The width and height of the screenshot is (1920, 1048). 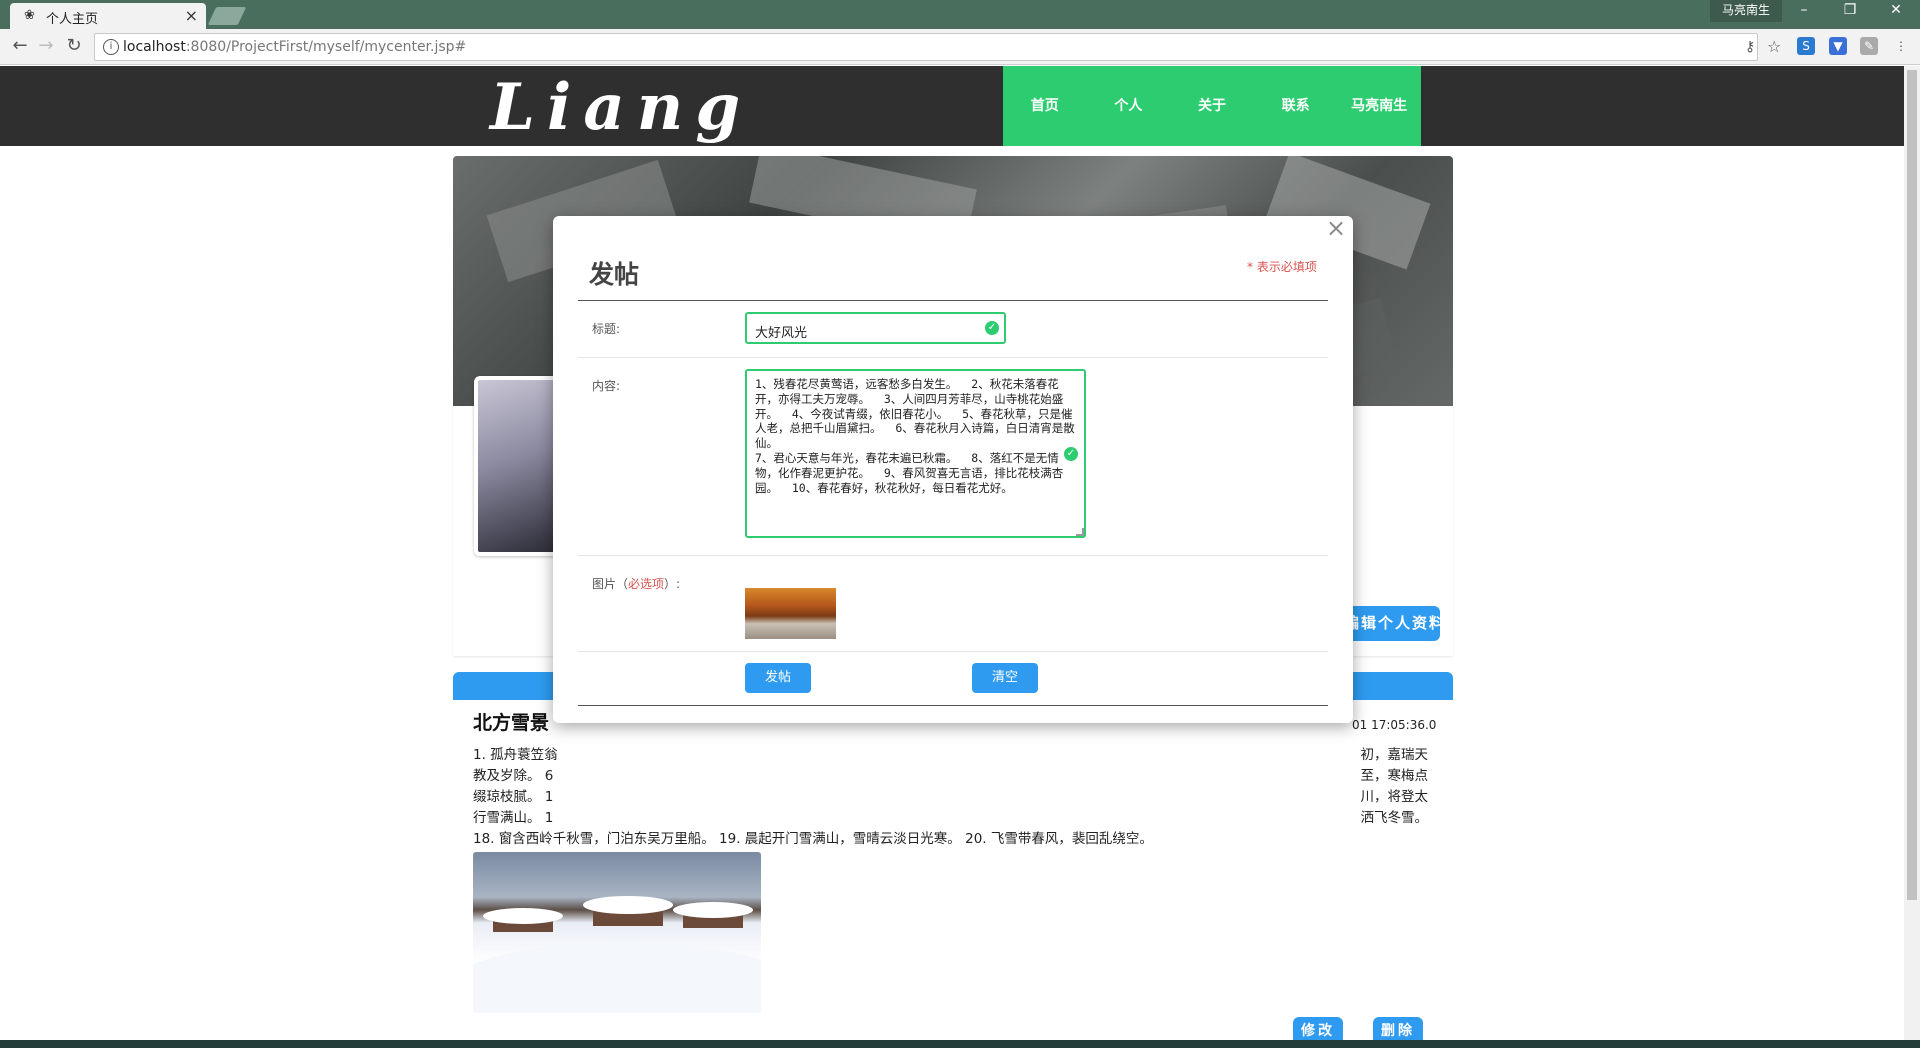 I want to click on browser-titlebar: ❀ 个人主页 × 马亮南生 – ❐ ✕, so click(x=960, y=14).